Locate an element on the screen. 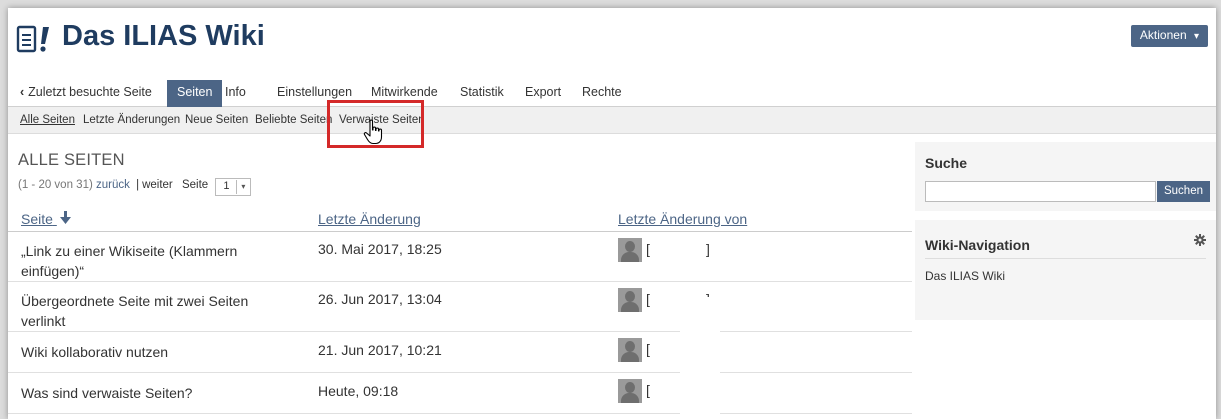  wiki-navigation-panel: Wiki-Navigation Das ILIAS Wiki is located at coordinates (1065, 270).